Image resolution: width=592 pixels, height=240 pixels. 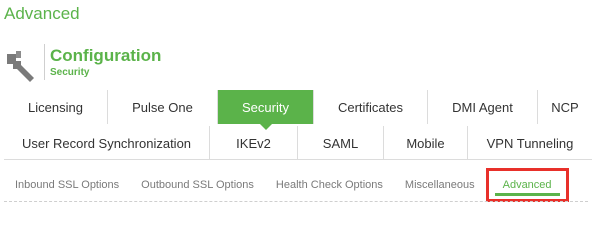 I want to click on subtab-health-check-options: Health Check Options, so click(x=329, y=185).